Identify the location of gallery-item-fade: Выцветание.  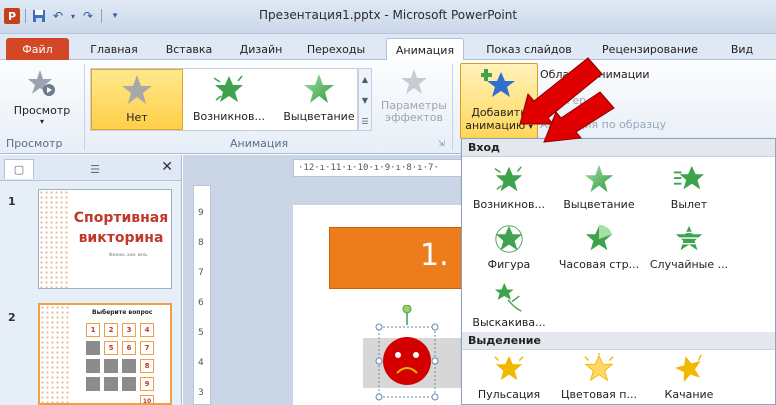
(319, 99).